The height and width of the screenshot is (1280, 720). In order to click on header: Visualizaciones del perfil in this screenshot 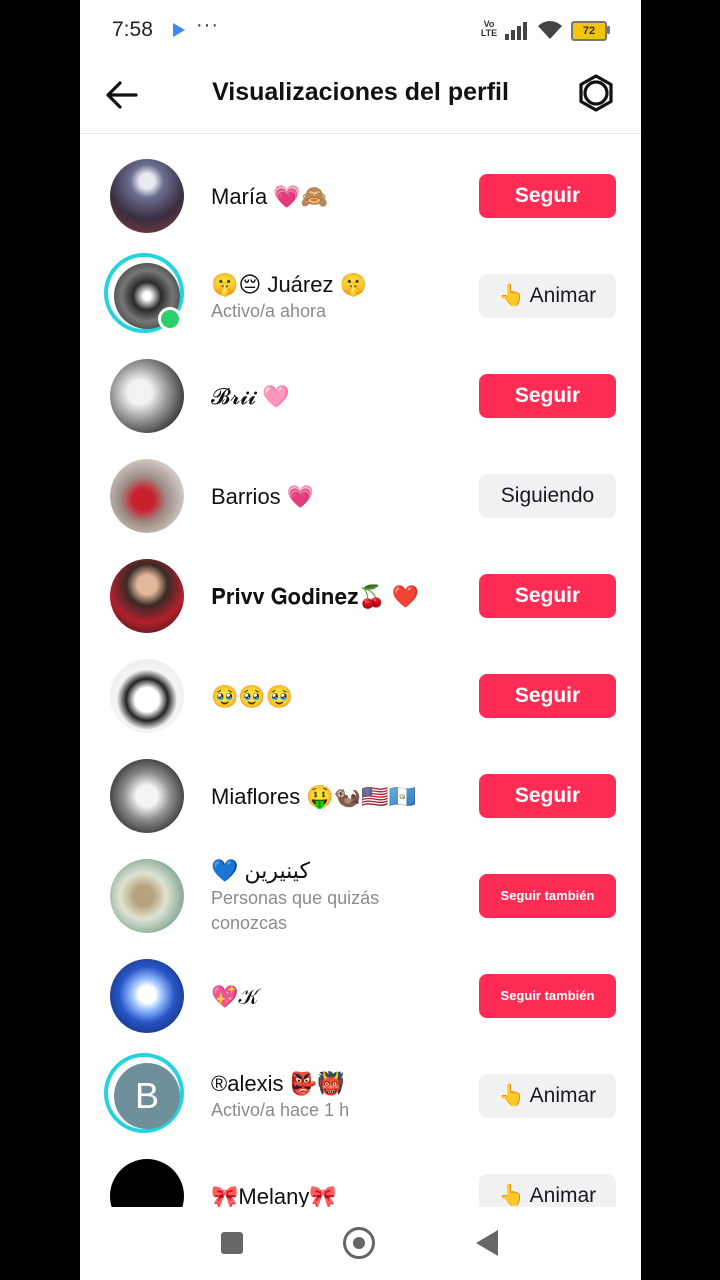, I will do `click(360, 97)`.